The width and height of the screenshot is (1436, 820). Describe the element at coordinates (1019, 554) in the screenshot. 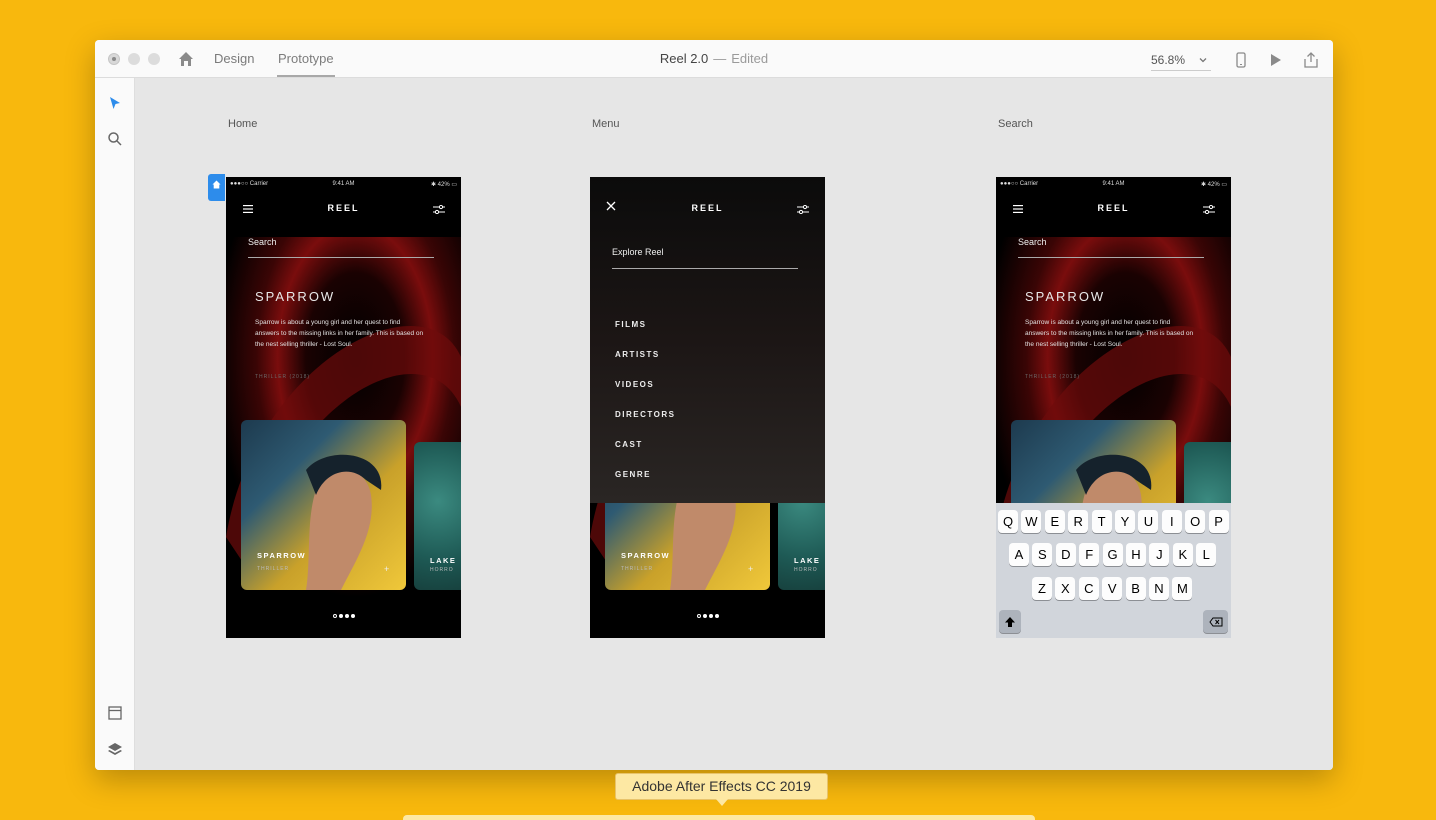

I see `key-a: A` at that location.